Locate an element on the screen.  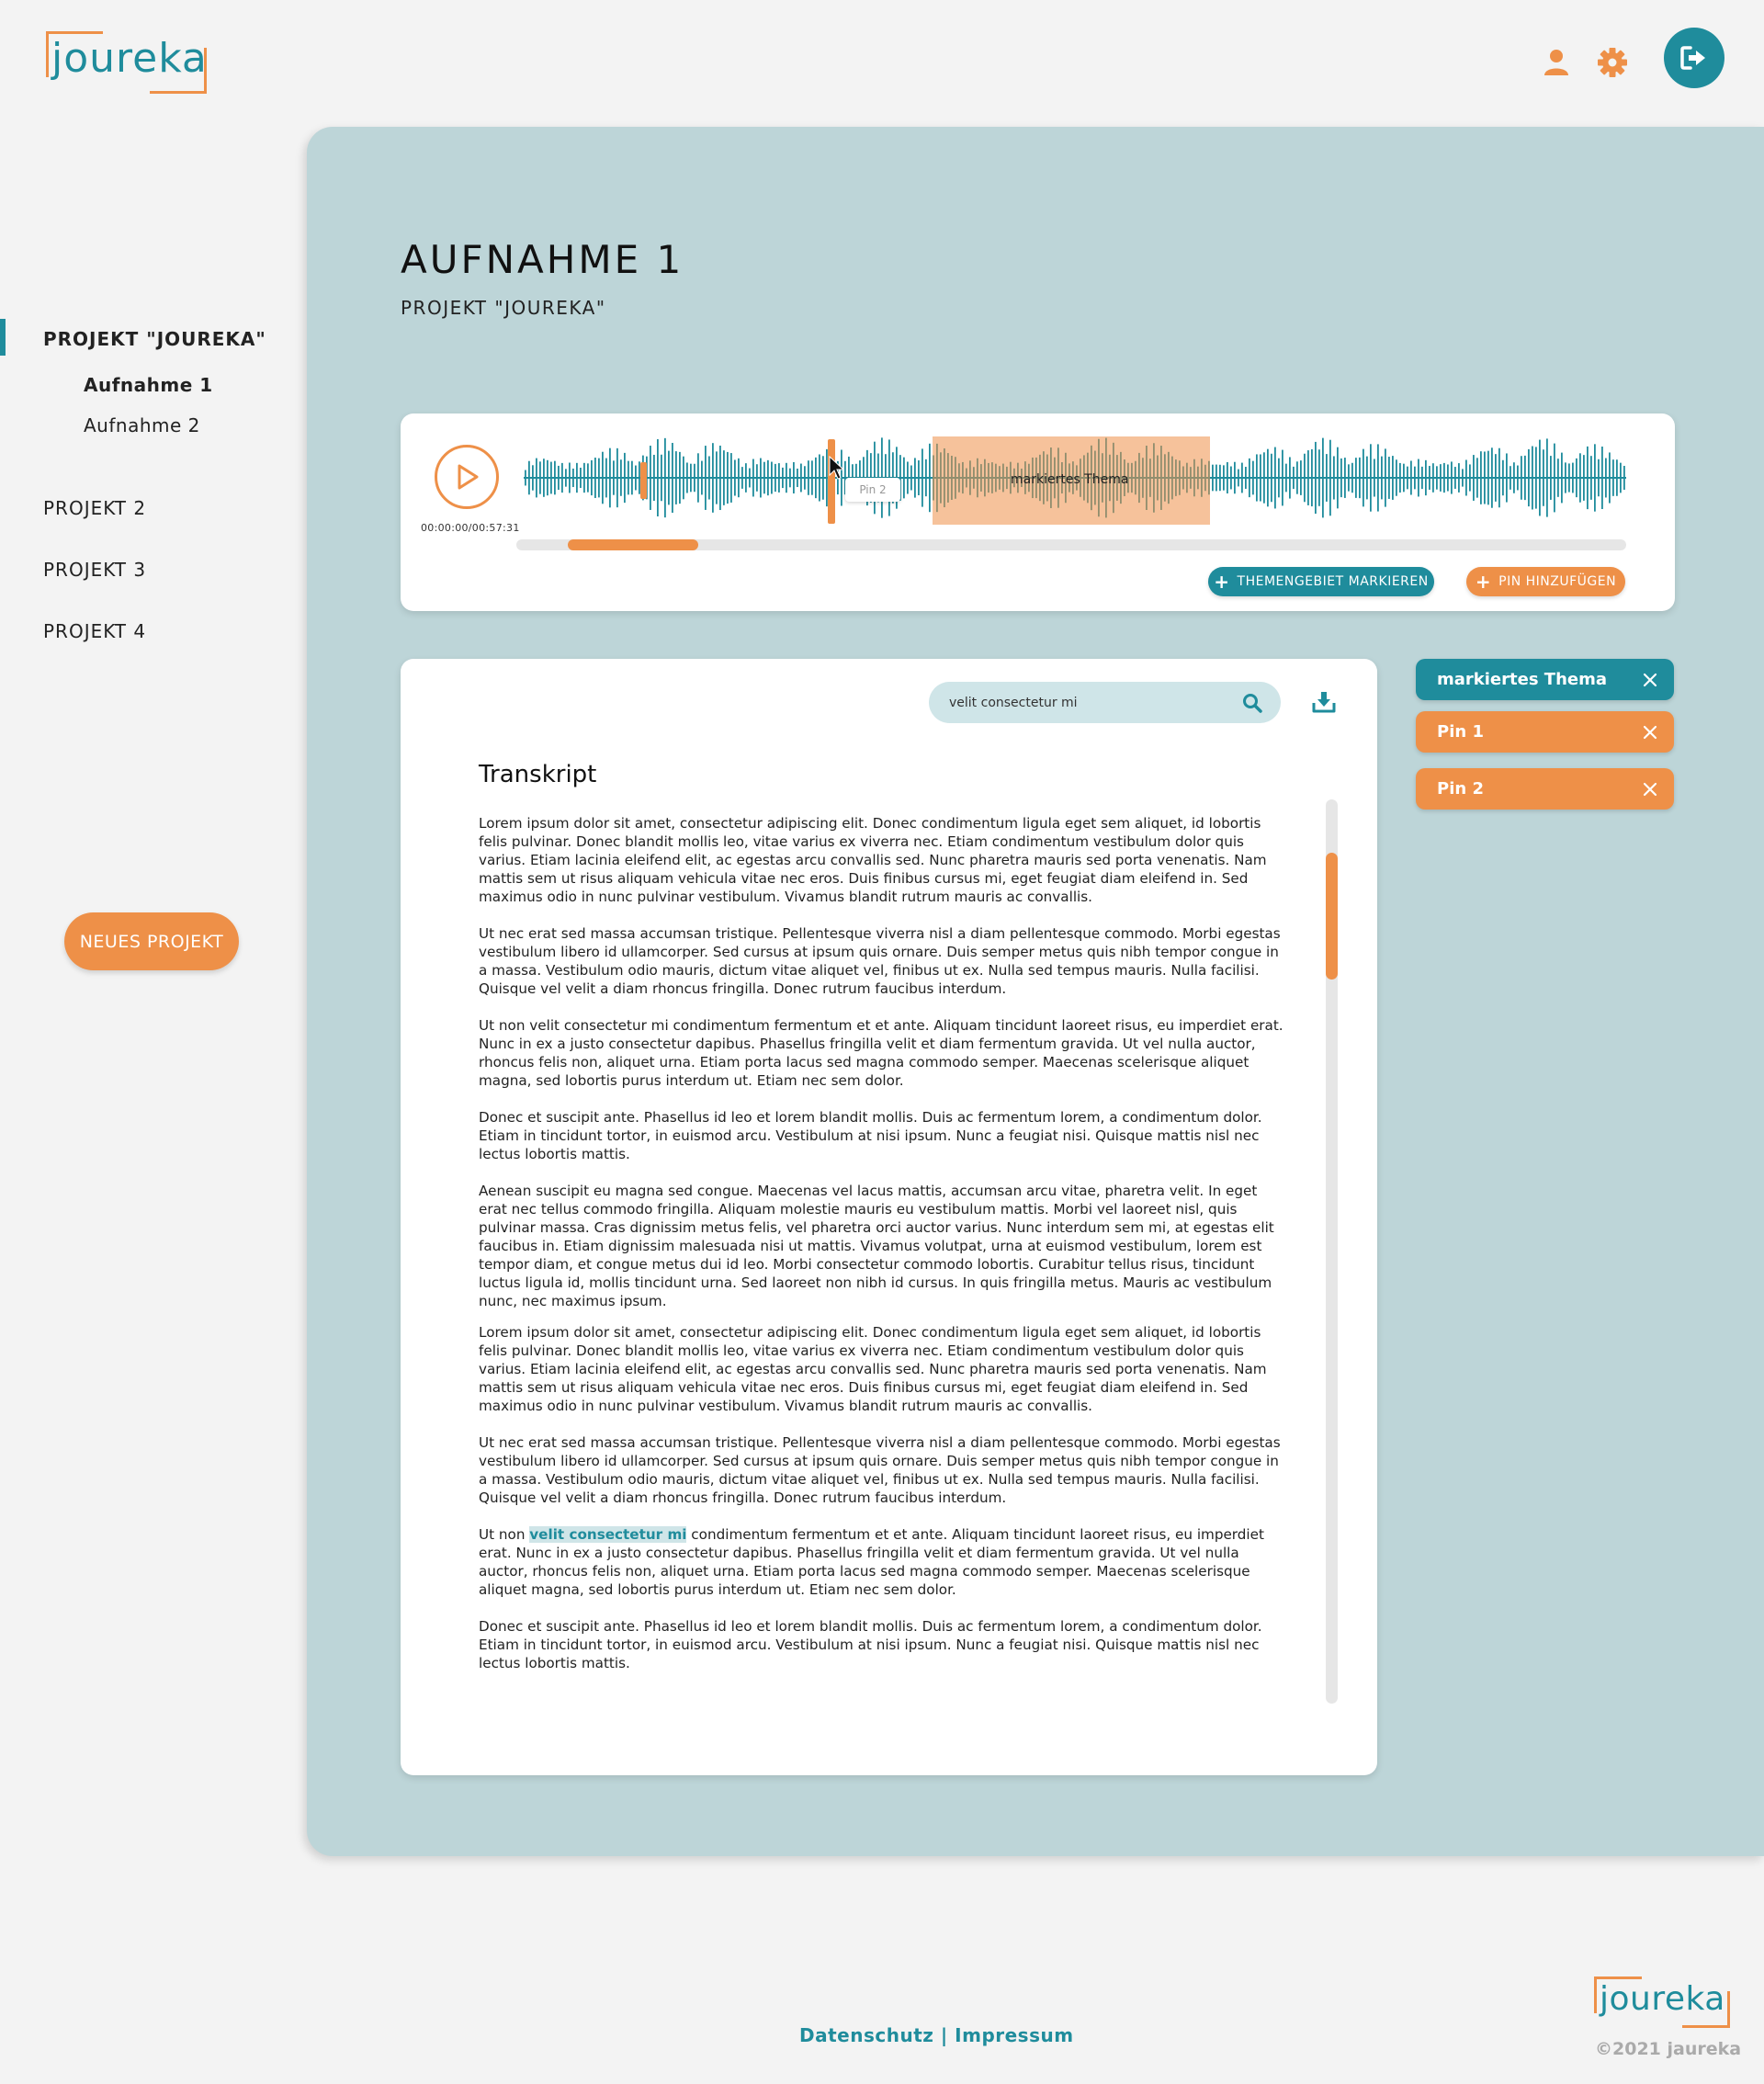
logo: joureka is located at coordinates (126, 63).